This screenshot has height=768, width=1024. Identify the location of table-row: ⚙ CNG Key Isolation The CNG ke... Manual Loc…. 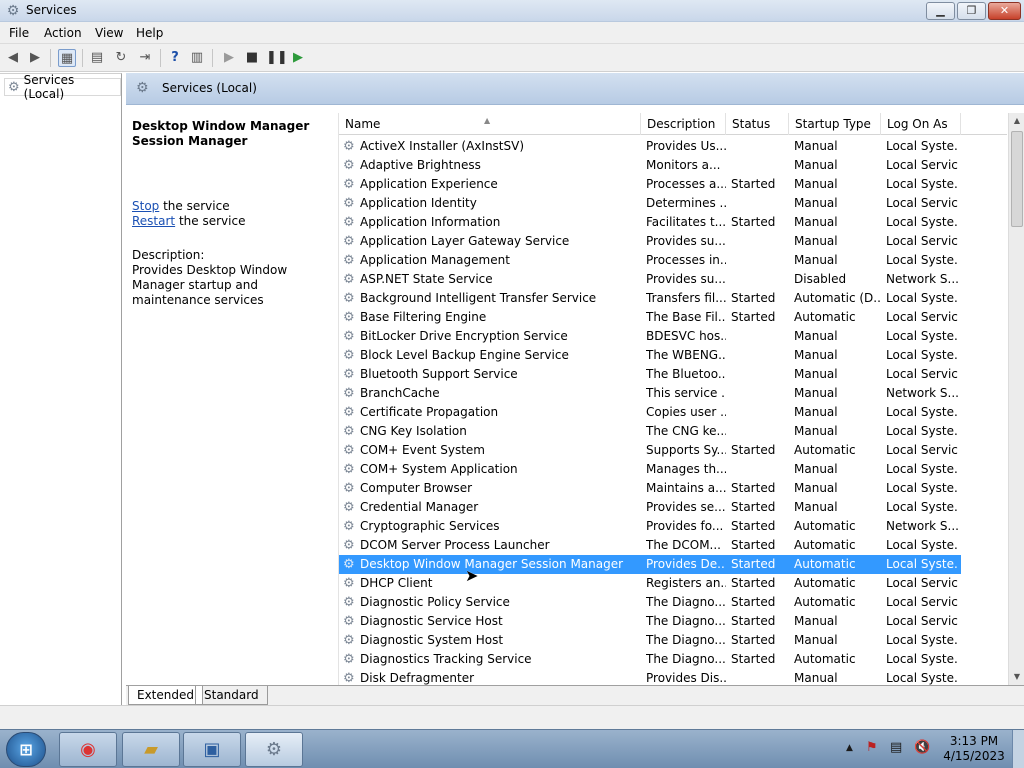
(650, 431).